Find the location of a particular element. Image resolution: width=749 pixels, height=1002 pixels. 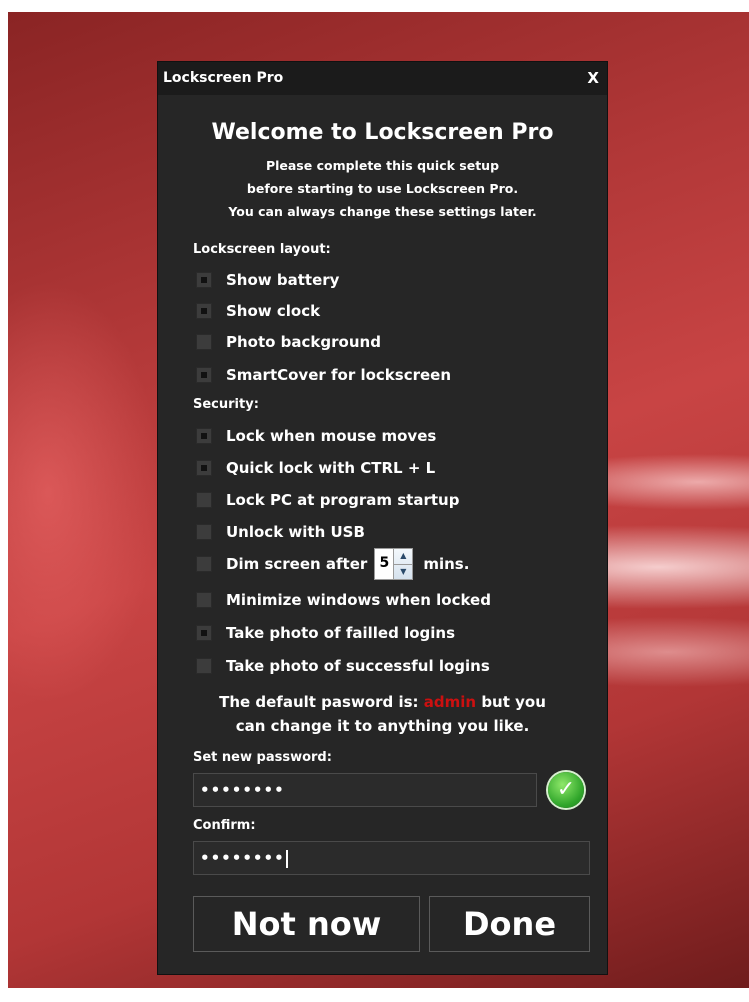

window-title: Lockscreen Pro is located at coordinates (223, 78).